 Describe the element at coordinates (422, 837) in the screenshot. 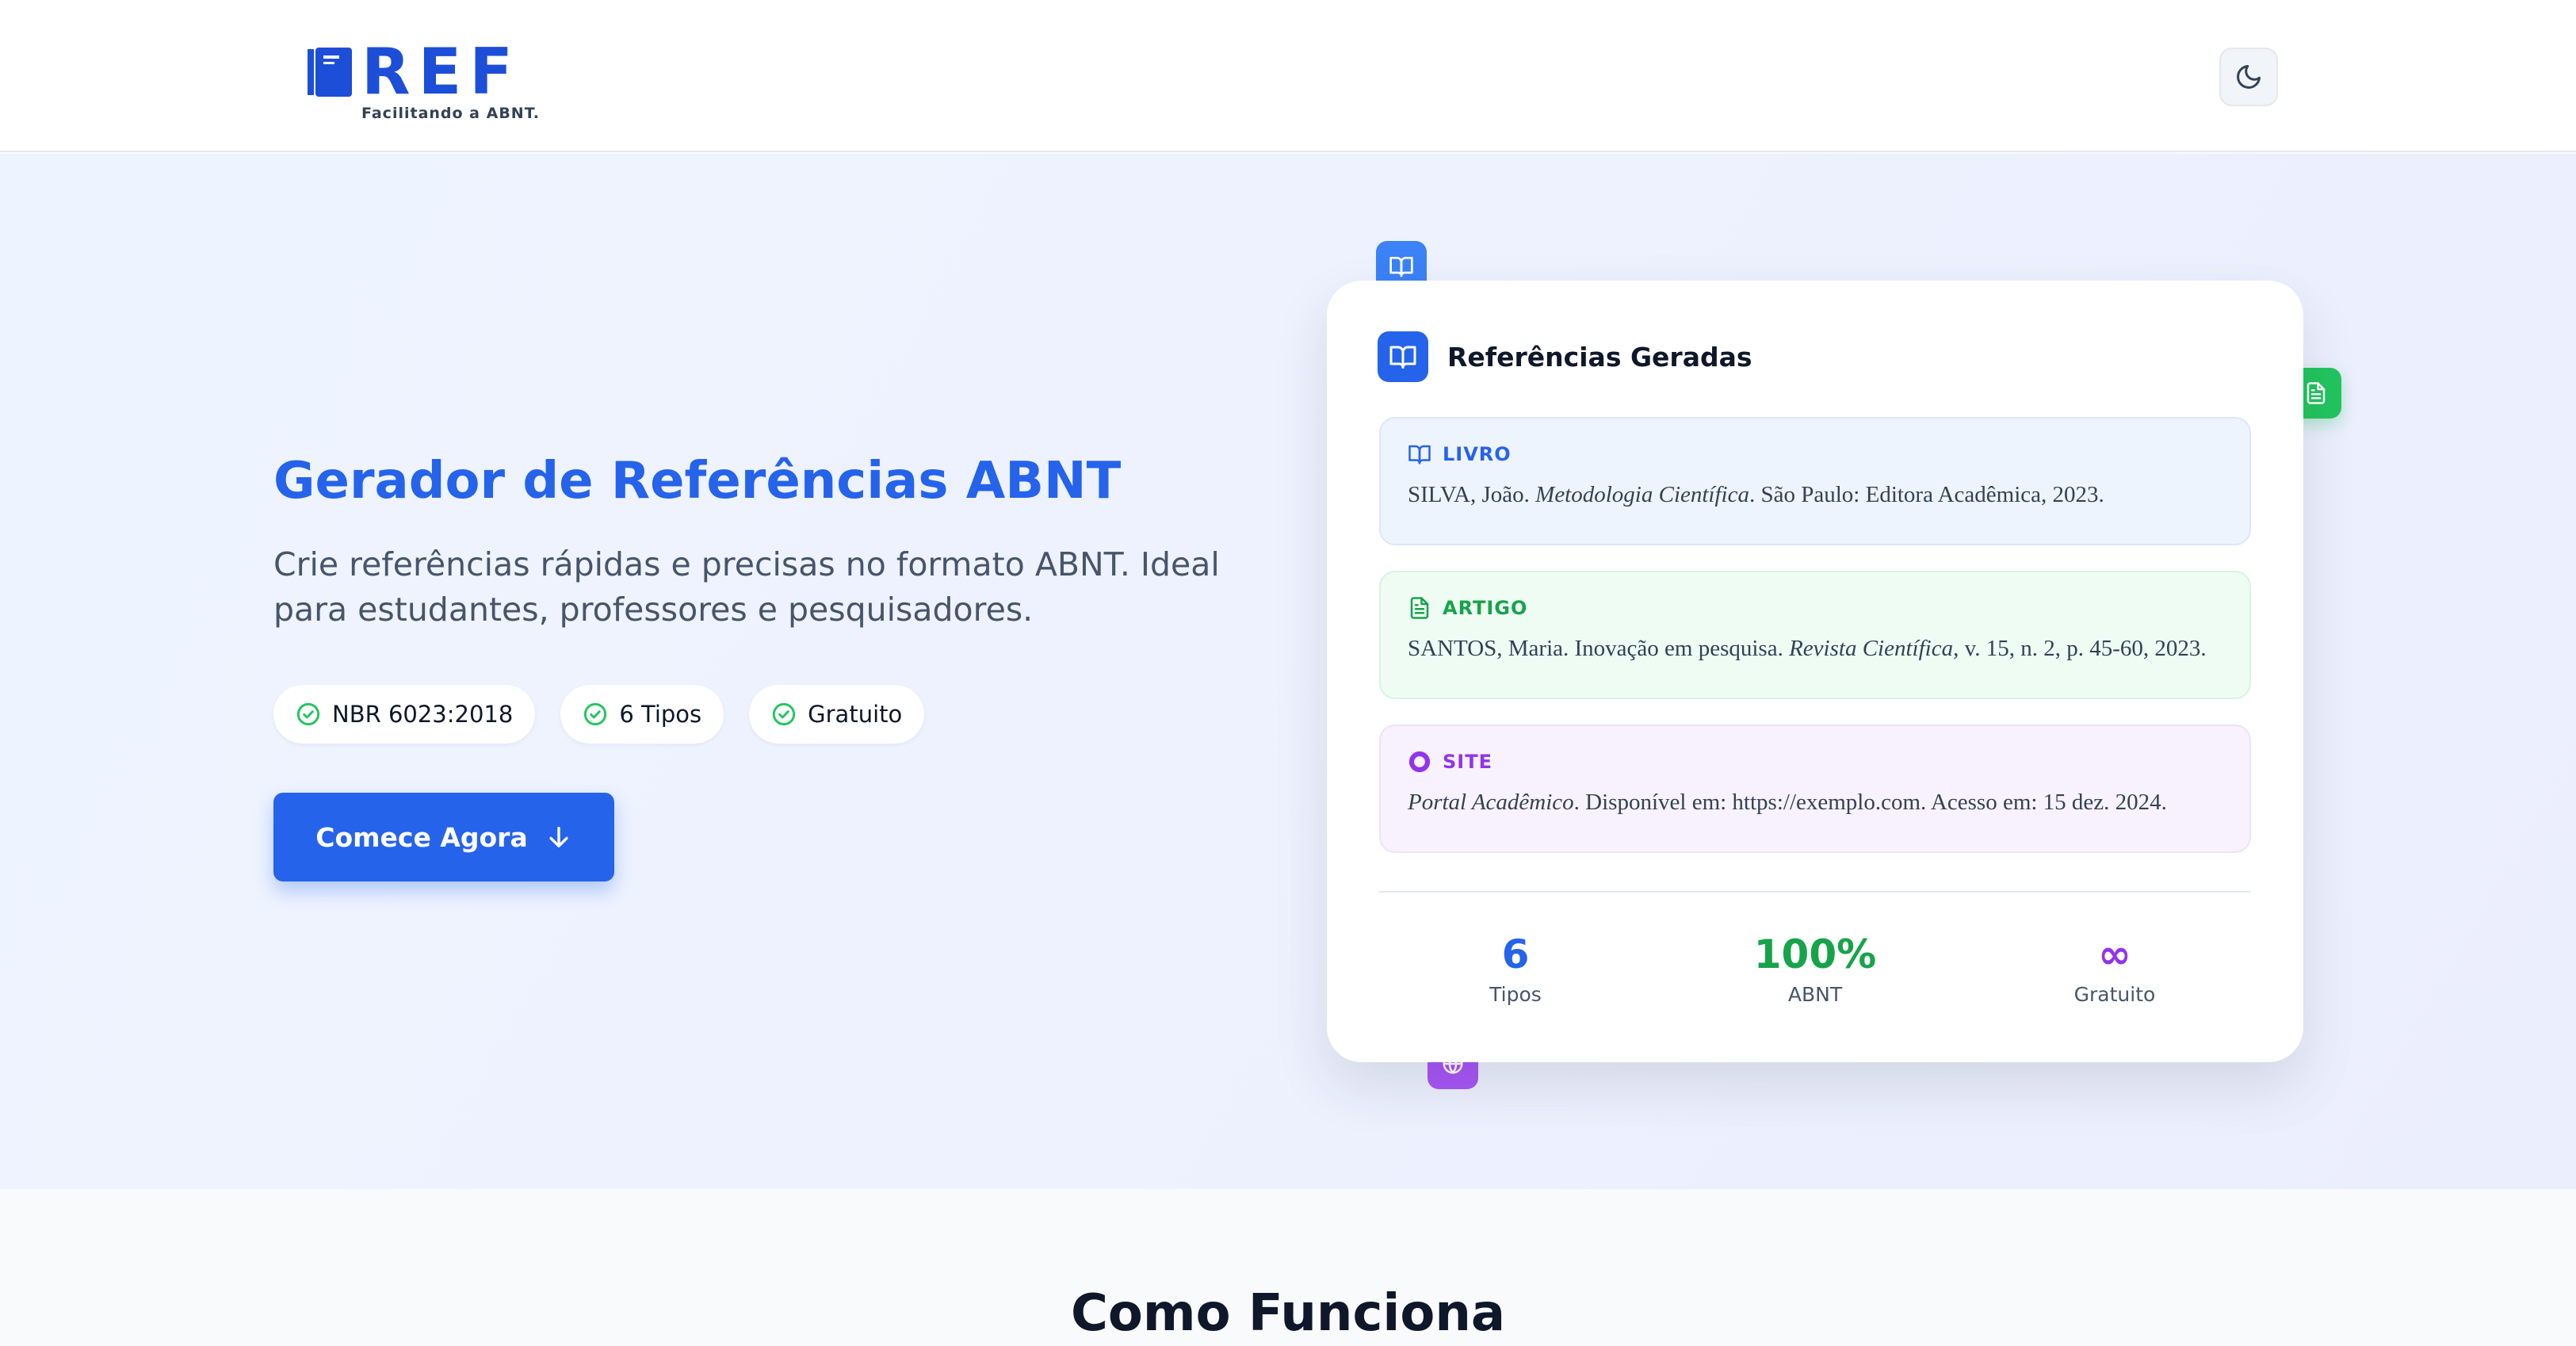

I see `cta-label: Comece Agora` at that location.